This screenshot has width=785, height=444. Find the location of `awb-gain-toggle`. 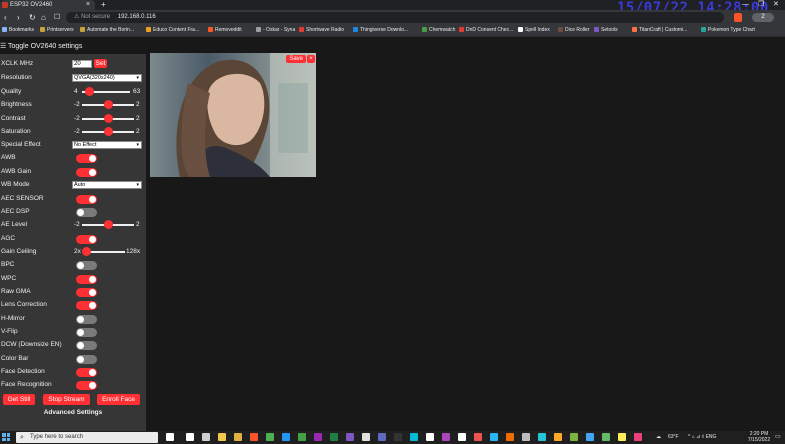

awb-gain-toggle is located at coordinates (86, 172).